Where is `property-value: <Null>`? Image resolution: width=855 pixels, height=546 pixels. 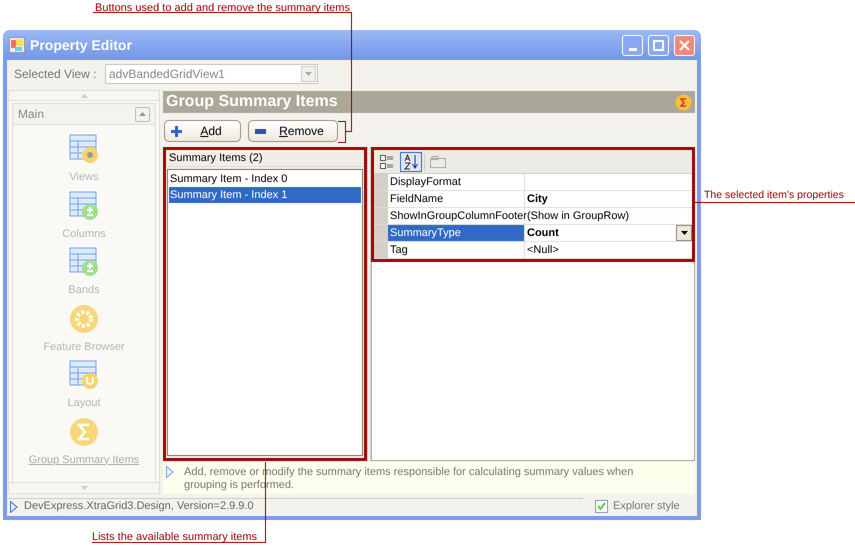
property-value: <Null> is located at coordinates (543, 250).